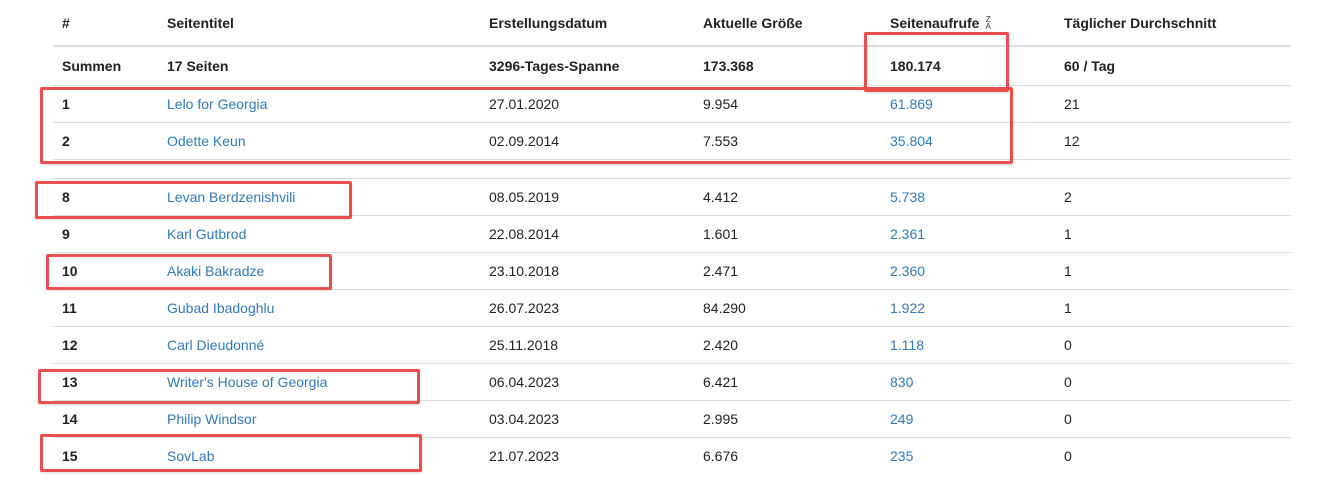  What do you see at coordinates (753, 22) in the screenshot?
I see `header-size: Aktuelle Größe` at bounding box center [753, 22].